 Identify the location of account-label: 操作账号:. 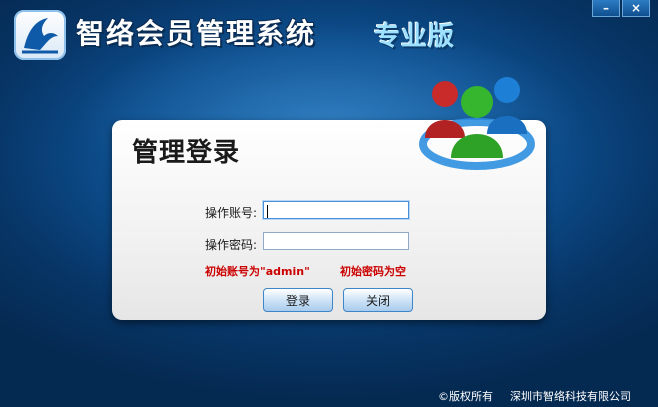
(231, 213).